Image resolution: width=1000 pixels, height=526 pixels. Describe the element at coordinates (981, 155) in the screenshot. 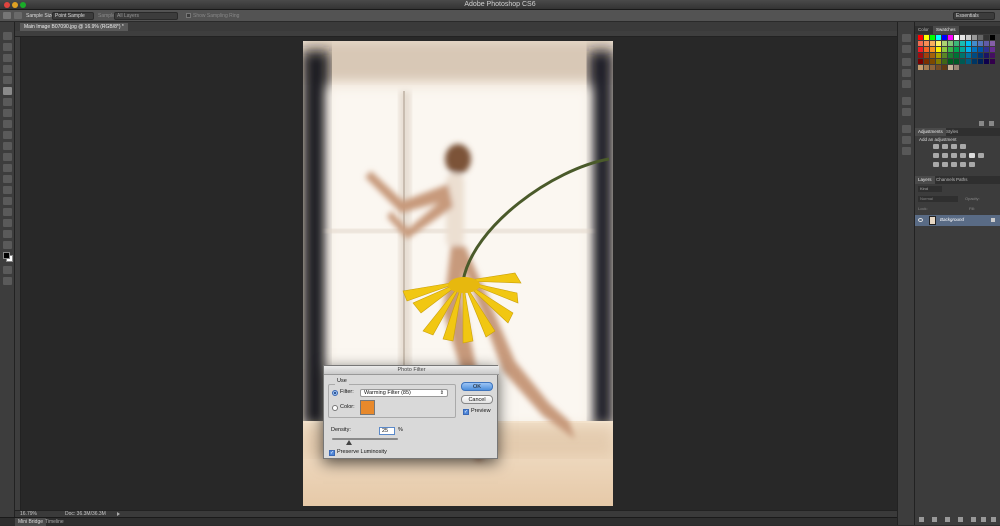

I see `channel-mixer-icon` at that location.